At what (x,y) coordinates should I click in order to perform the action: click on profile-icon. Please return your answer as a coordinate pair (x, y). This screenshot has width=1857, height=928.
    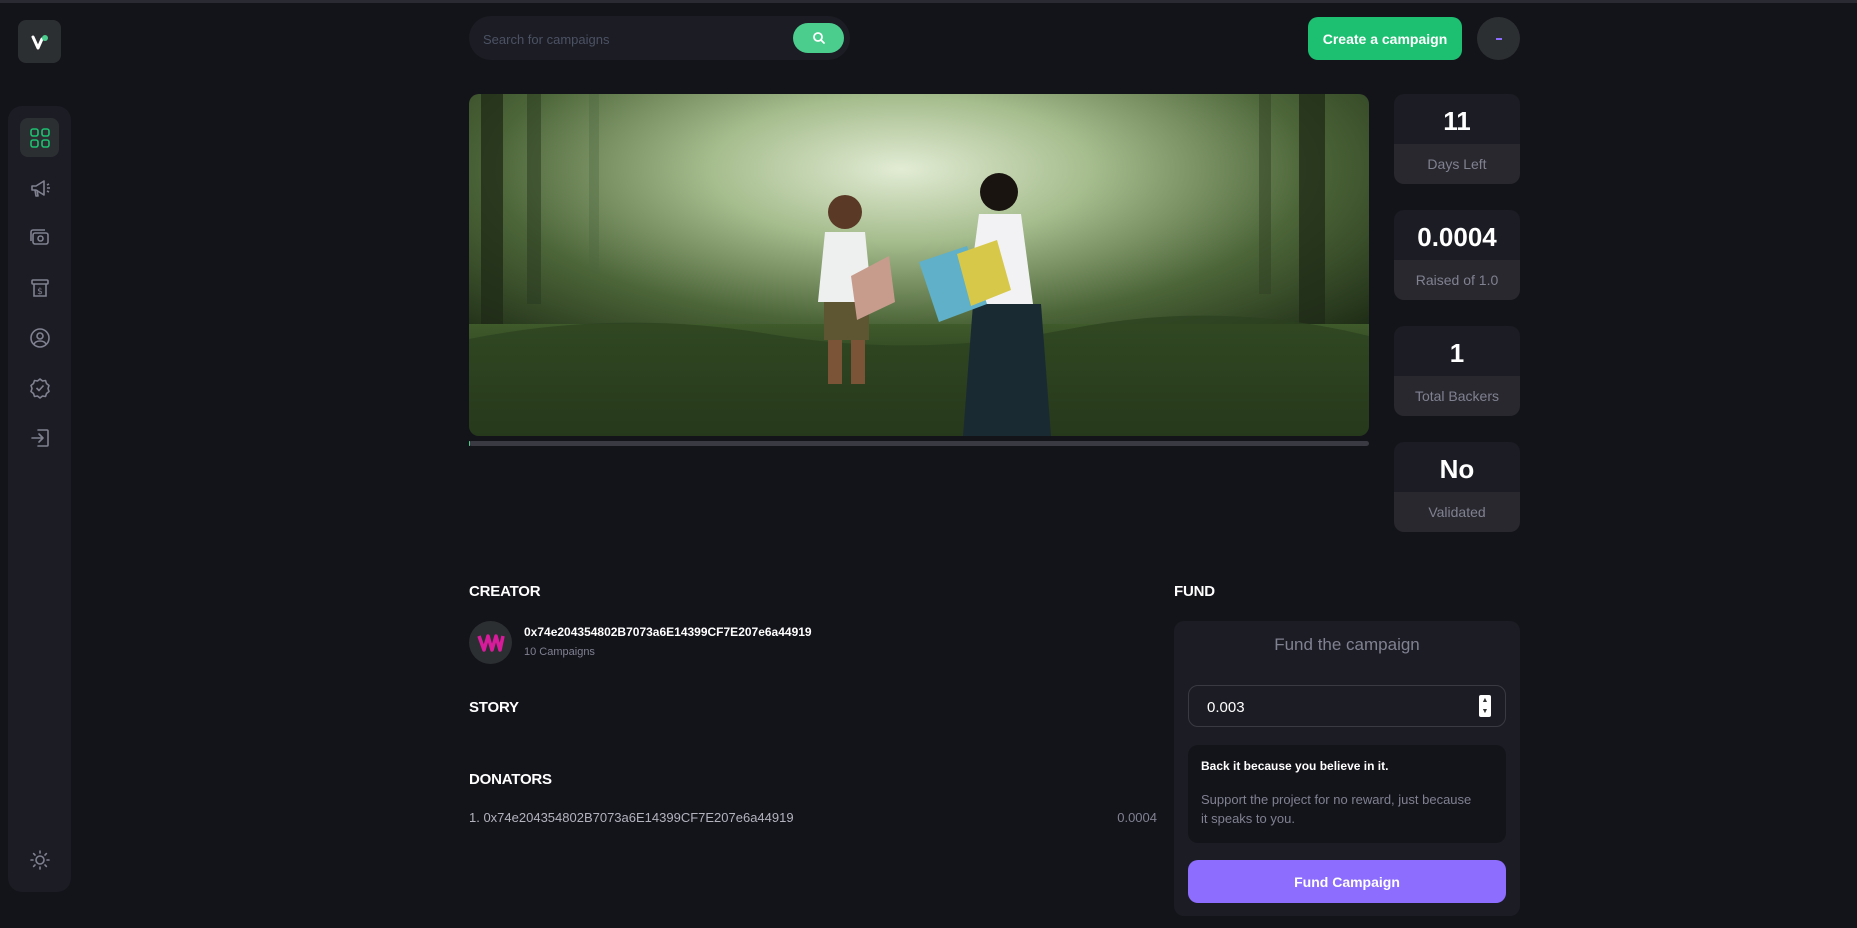
    Looking at the image, I should click on (39, 337).